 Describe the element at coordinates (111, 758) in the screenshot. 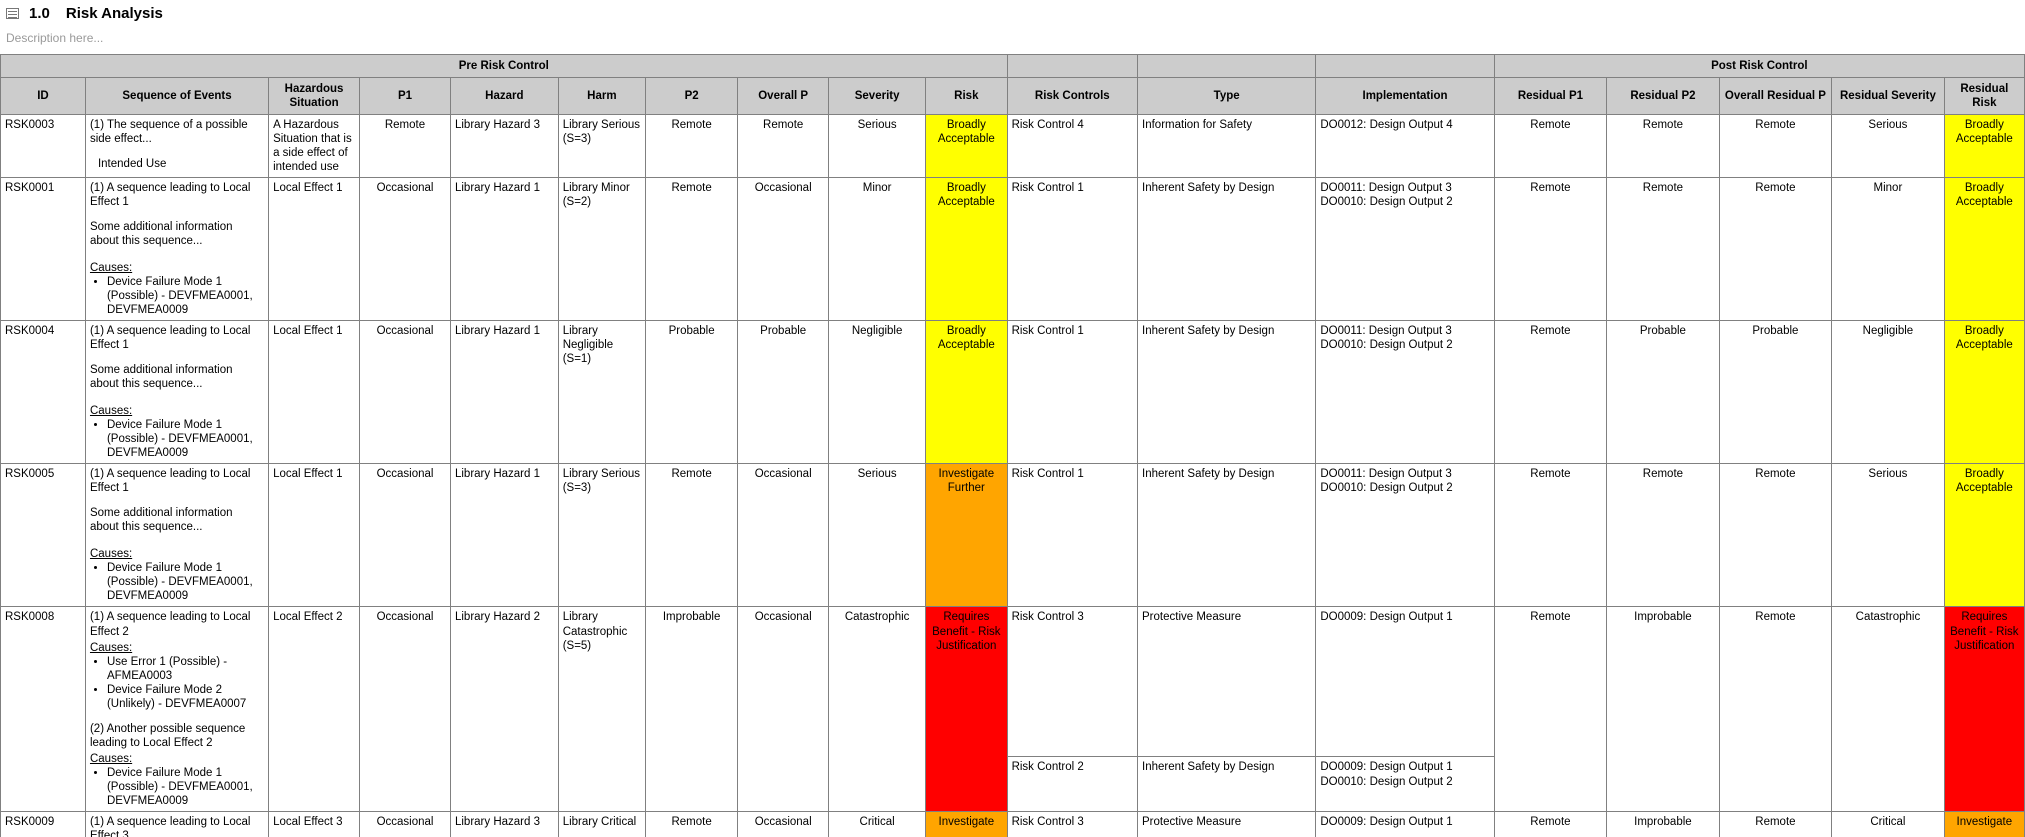

I see `causes-label-2: Causes:` at that location.